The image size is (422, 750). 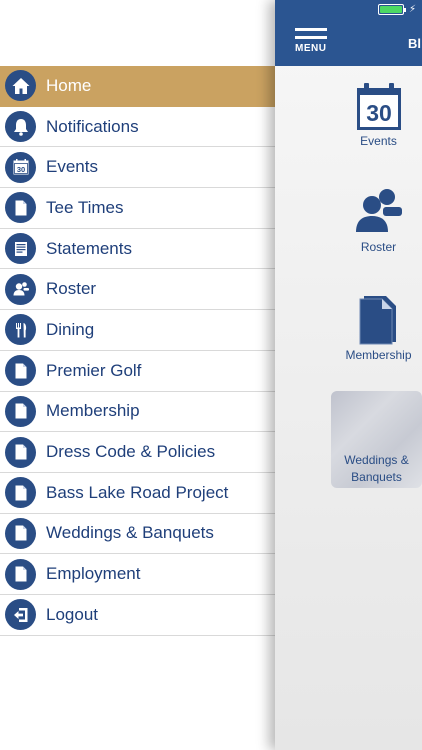 What do you see at coordinates (137, 330) in the screenshot?
I see `menu-item-dining: Dining` at bounding box center [137, 330].